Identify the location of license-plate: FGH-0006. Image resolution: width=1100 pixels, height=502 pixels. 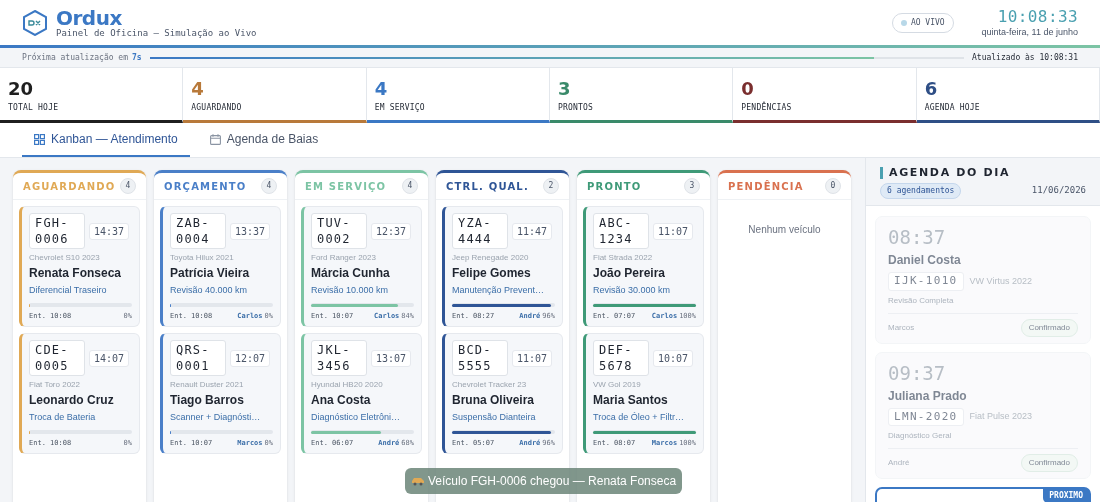
(57, 231).